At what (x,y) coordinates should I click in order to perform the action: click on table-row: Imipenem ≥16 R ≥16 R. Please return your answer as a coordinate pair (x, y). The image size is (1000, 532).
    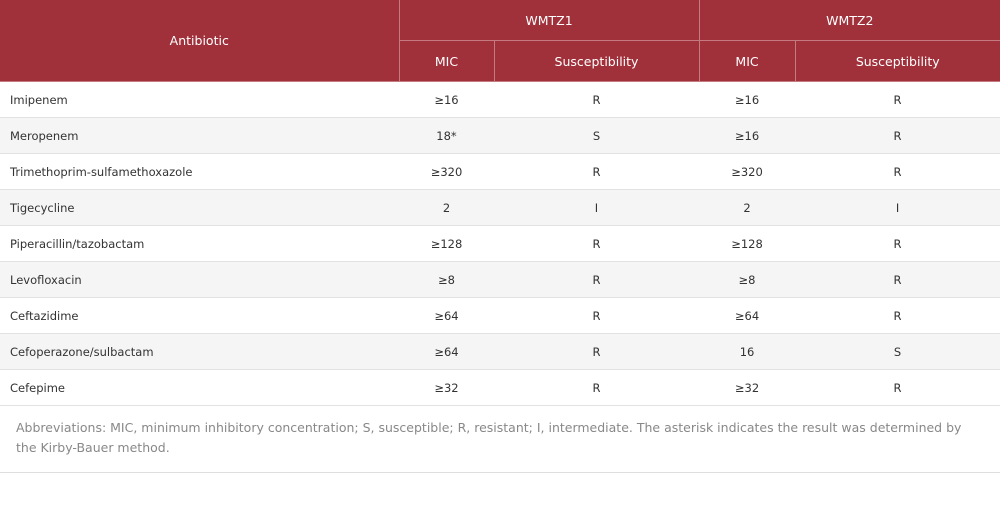
    Looking at the image, I should click on (500, 99).